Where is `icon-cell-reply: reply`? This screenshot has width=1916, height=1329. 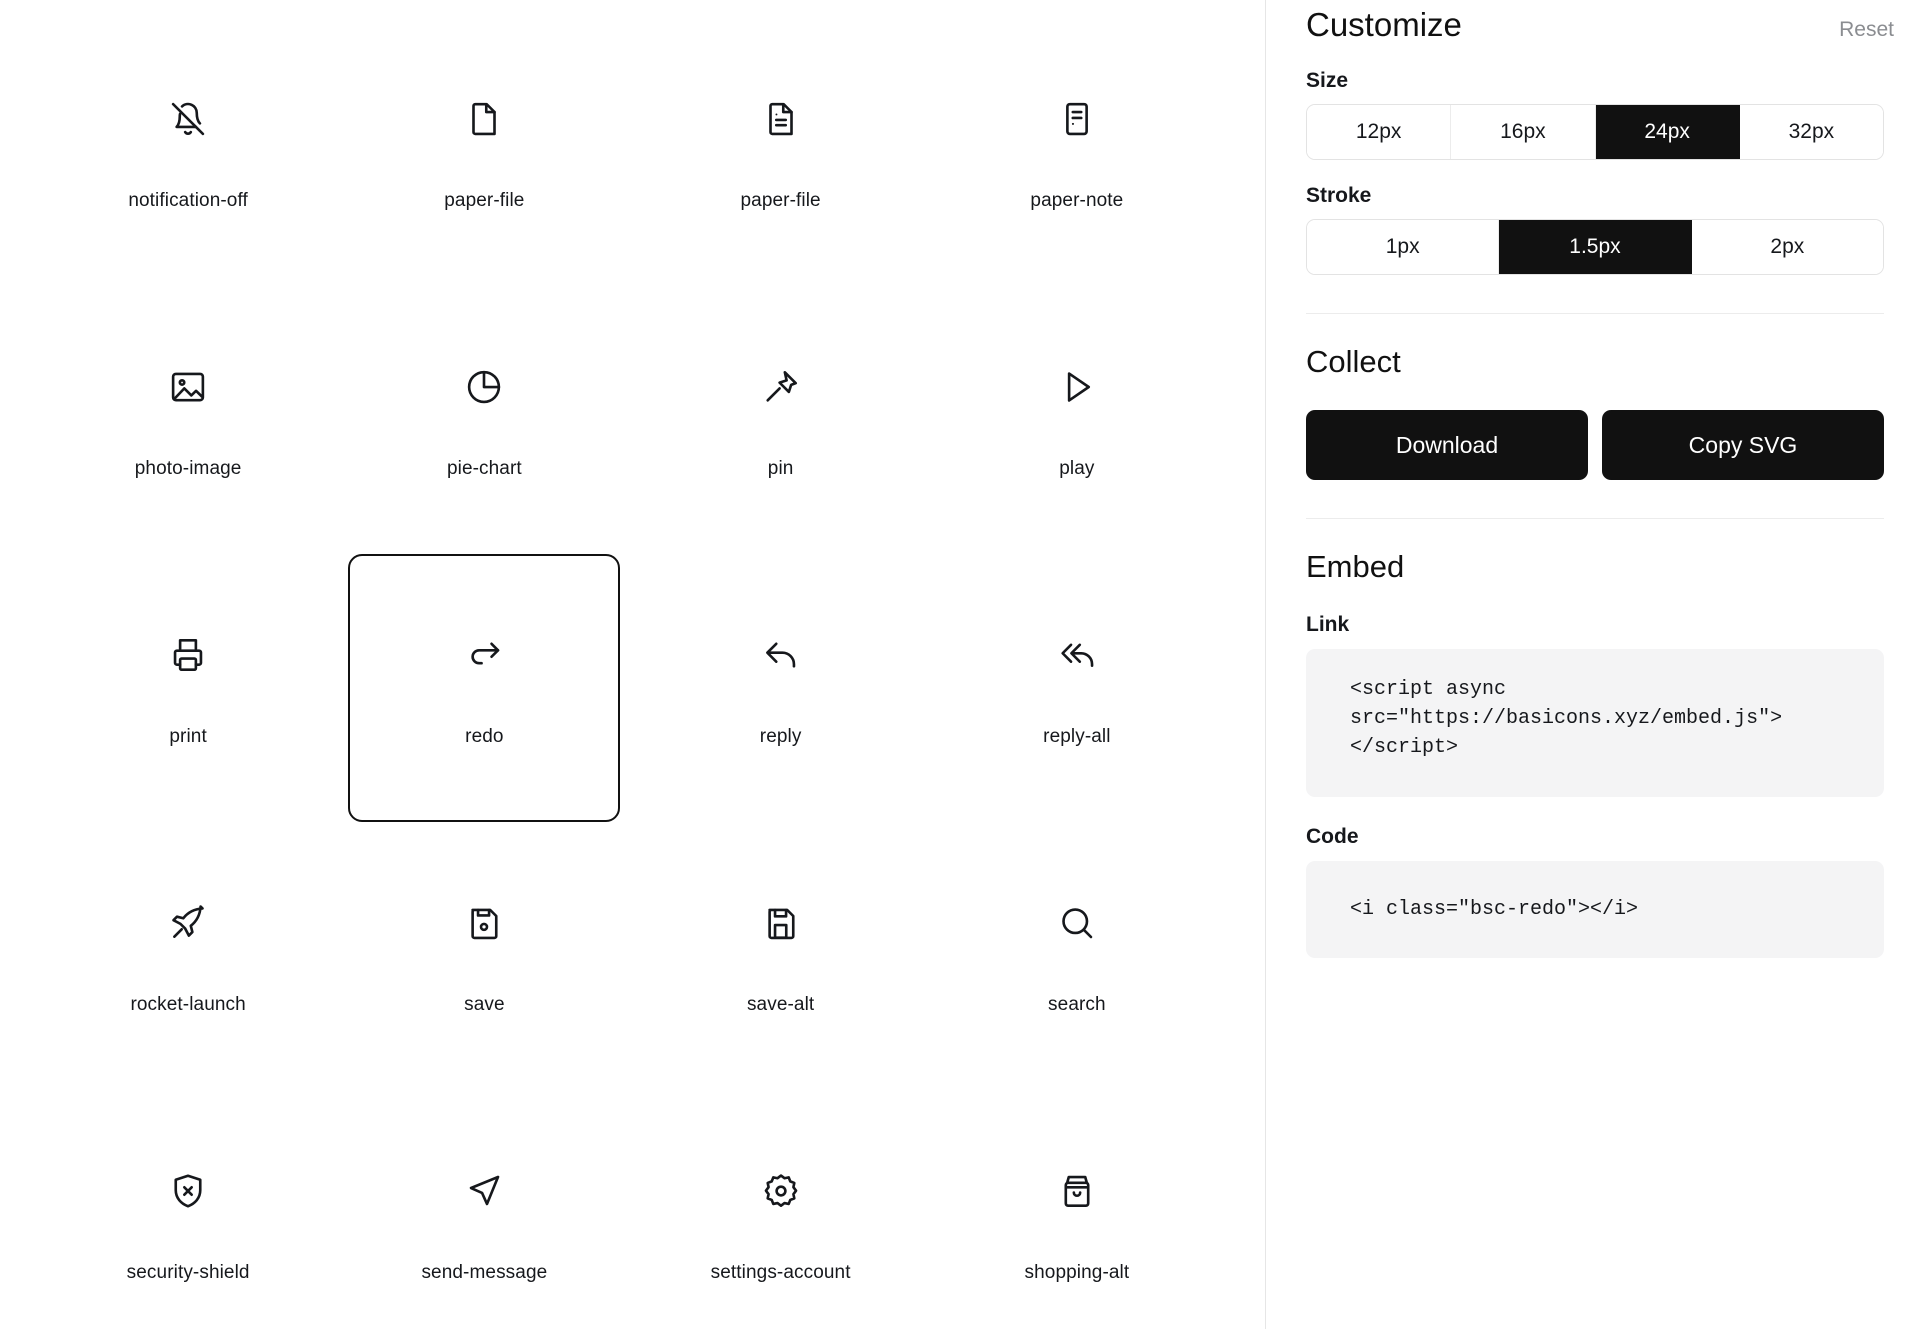 icon-cell-reply: reply is located at coordinates (781, 688).